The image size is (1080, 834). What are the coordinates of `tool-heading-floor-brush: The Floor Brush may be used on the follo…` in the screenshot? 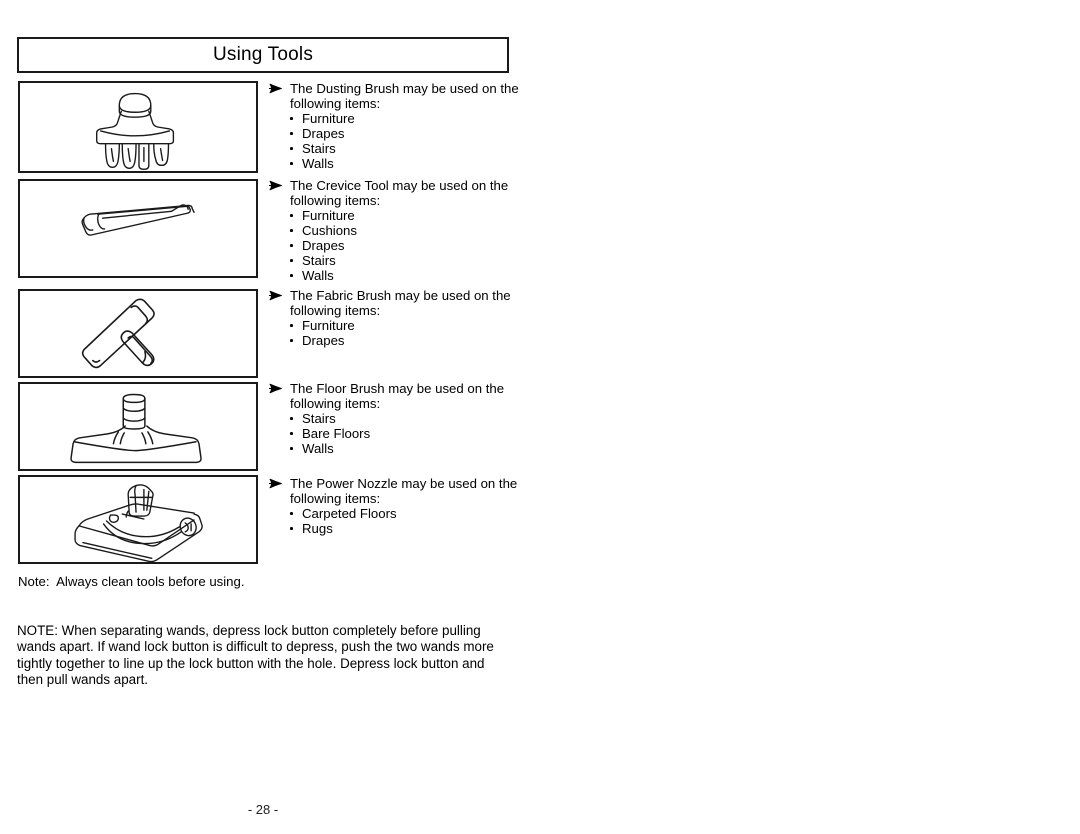 It's located at (394, 396).